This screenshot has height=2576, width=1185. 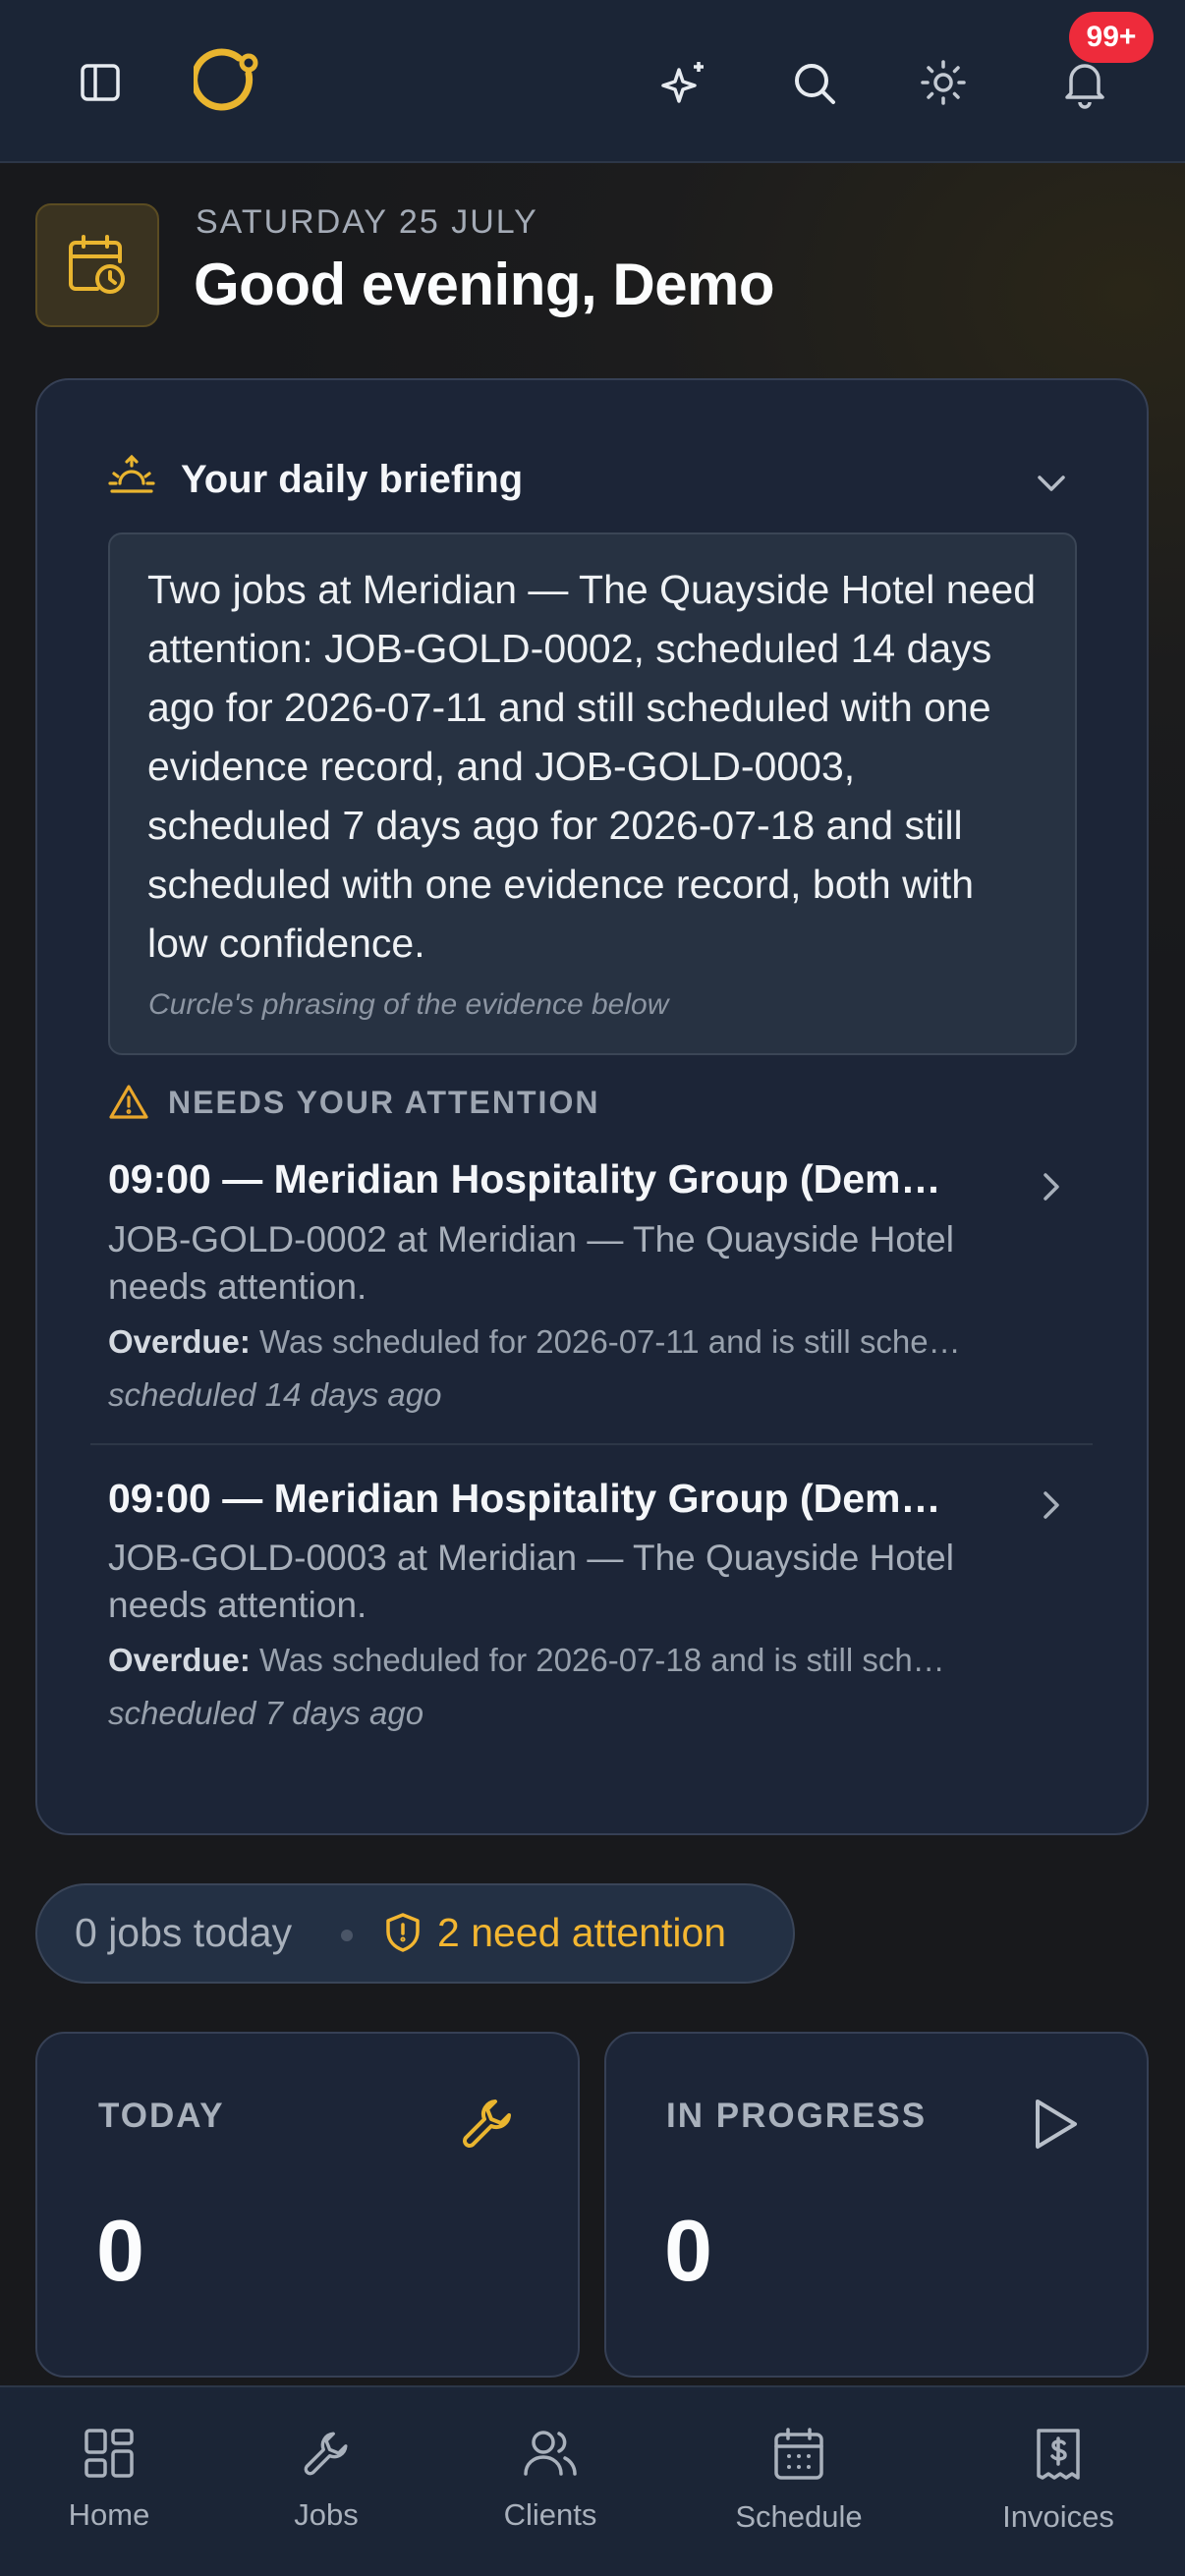 I want to click on date-label: SATURDAY 25 JULY, so click(x=367, y=222).